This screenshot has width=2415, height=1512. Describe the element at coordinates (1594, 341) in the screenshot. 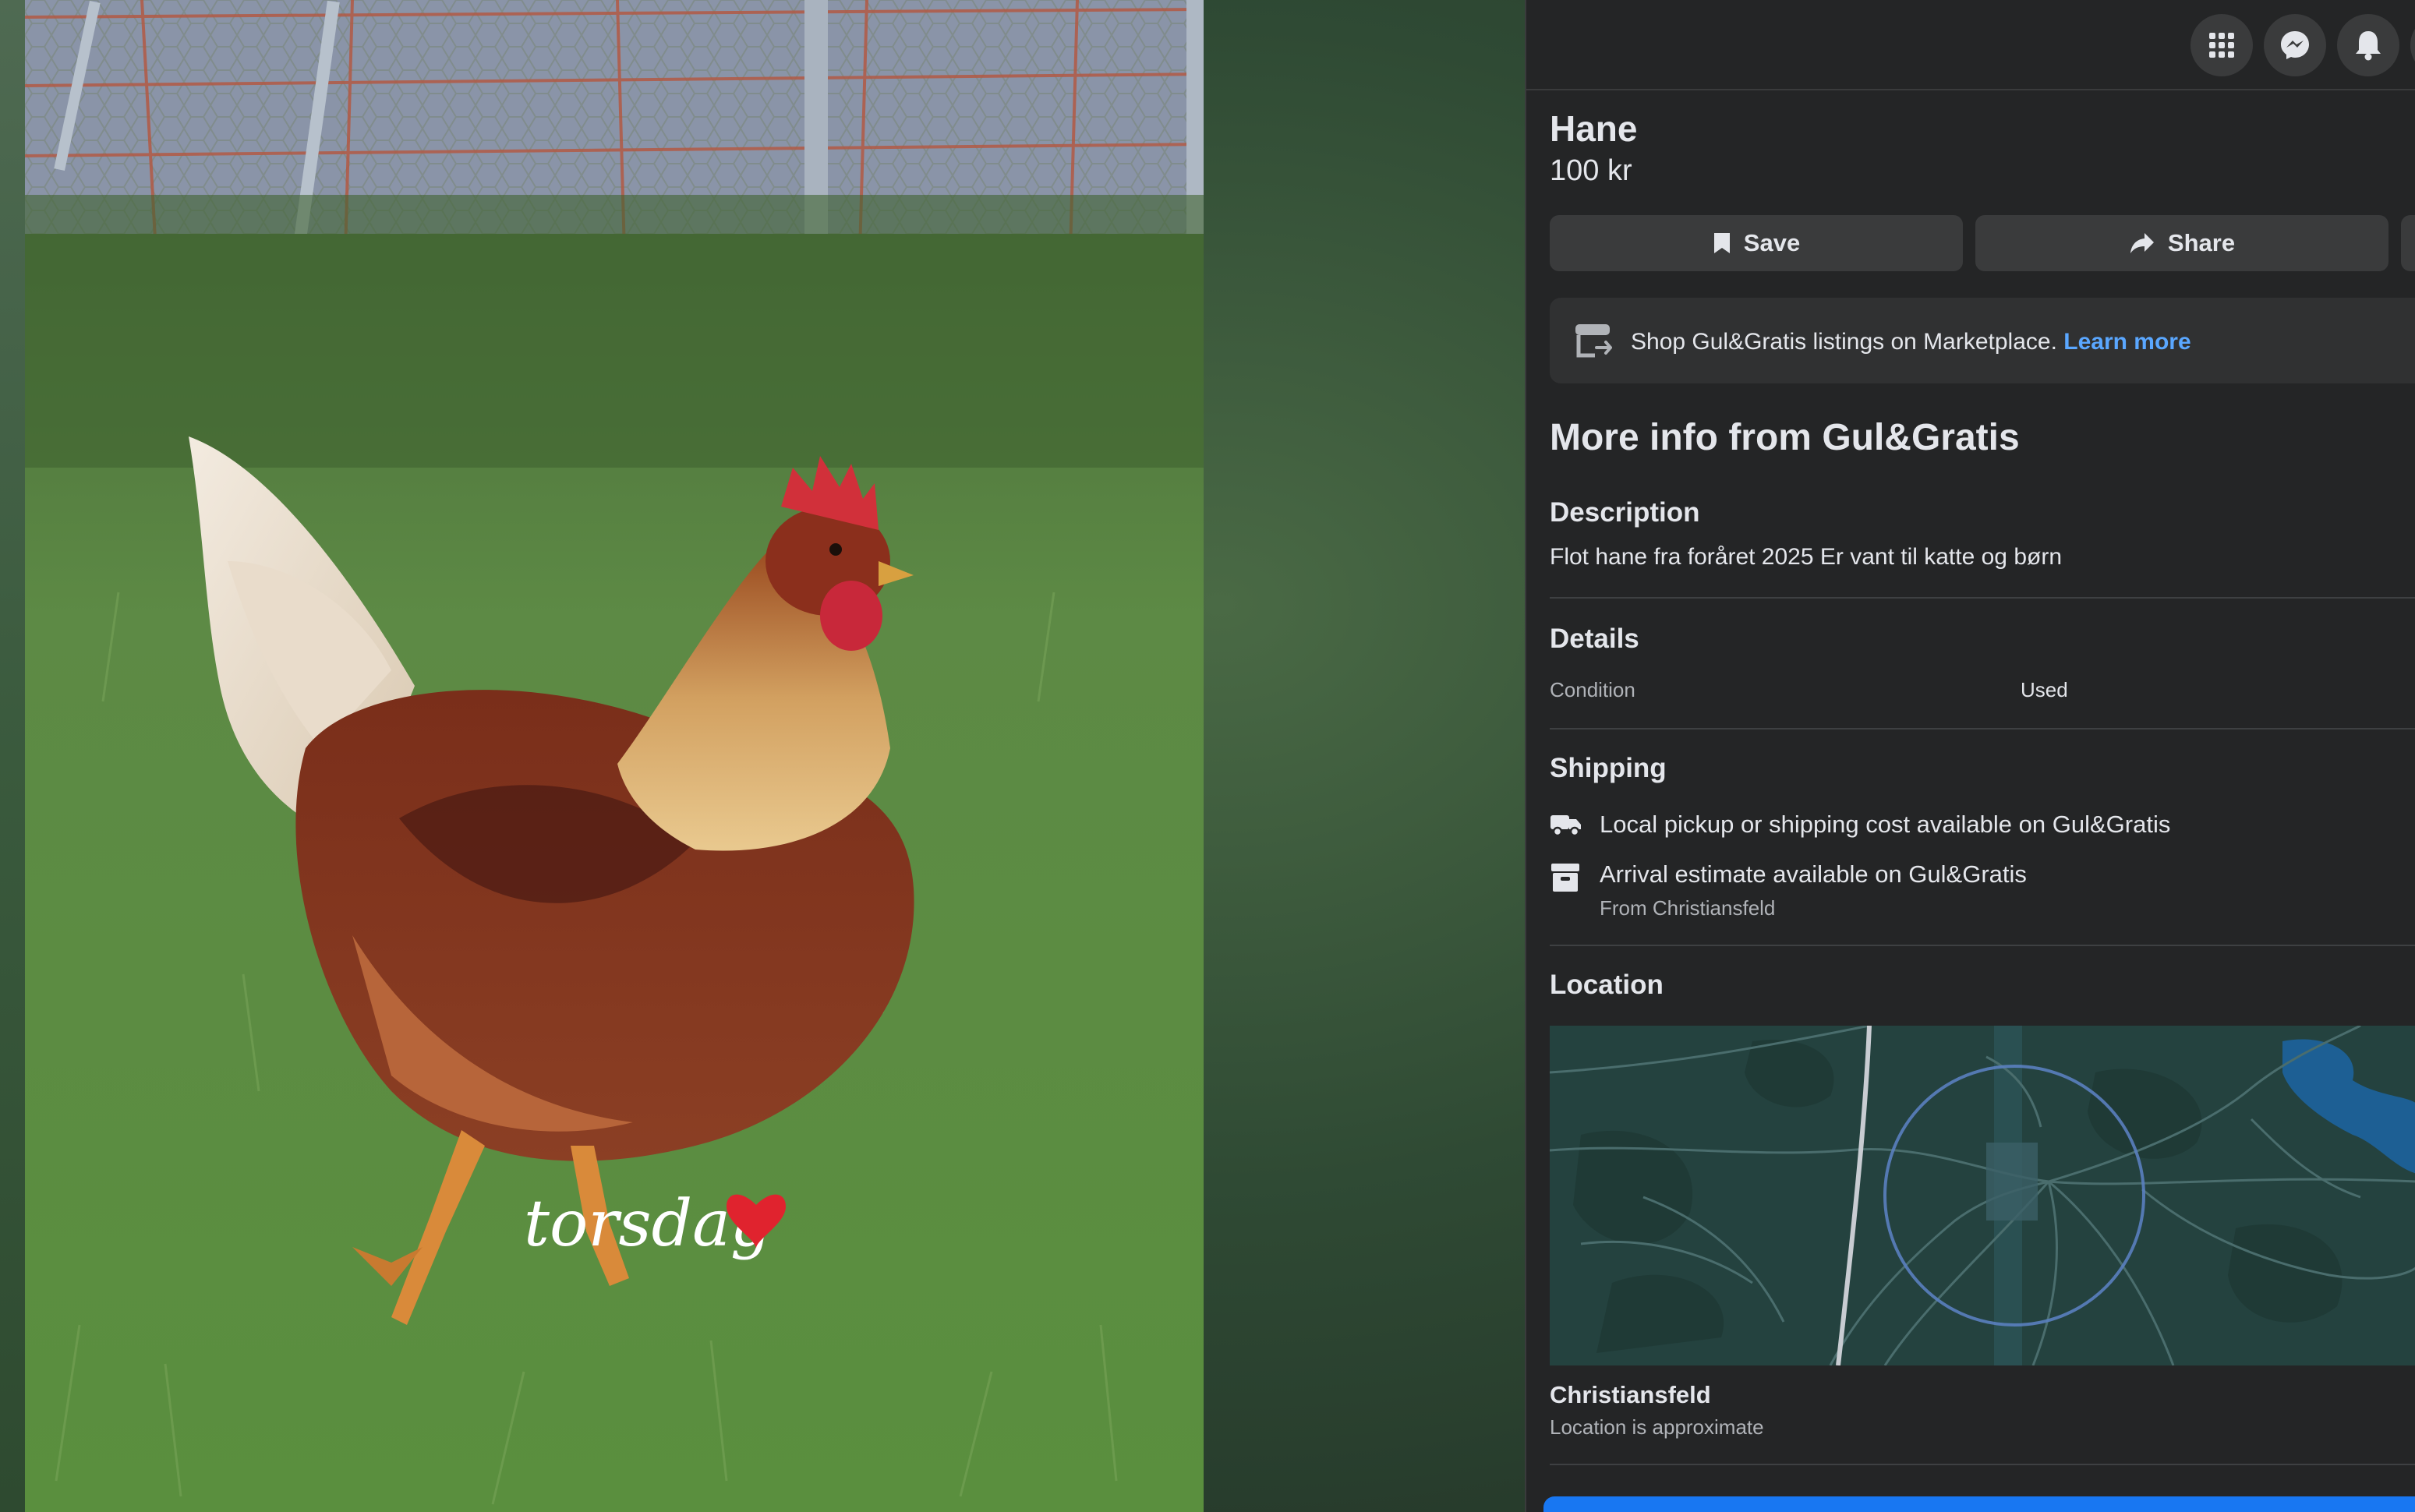

I see `storefront-icon` at that location.